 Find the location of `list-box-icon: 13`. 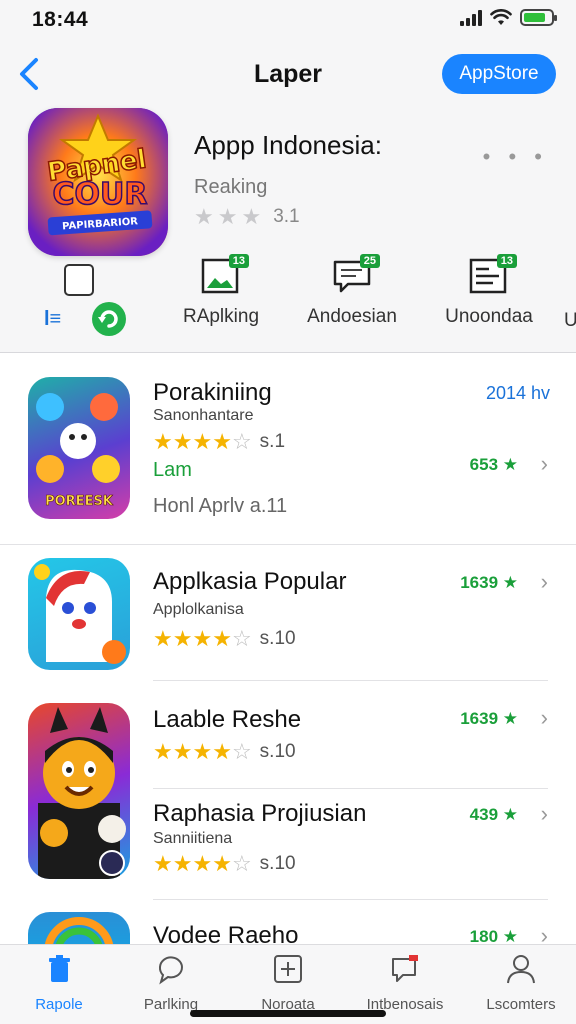

list-box-icon: 13 is located at coordinates (493, 274).